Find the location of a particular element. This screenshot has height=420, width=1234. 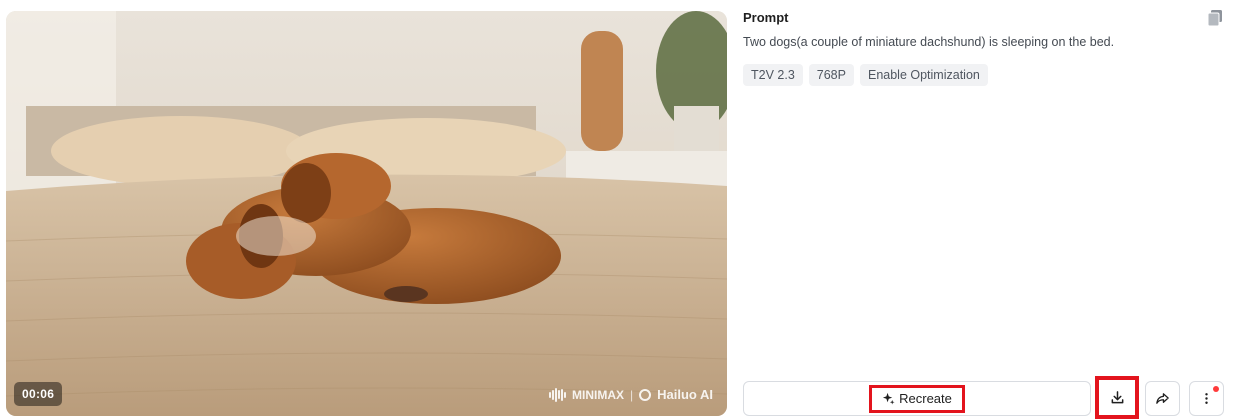

copy-icon is located at coordinates (1215, 18).